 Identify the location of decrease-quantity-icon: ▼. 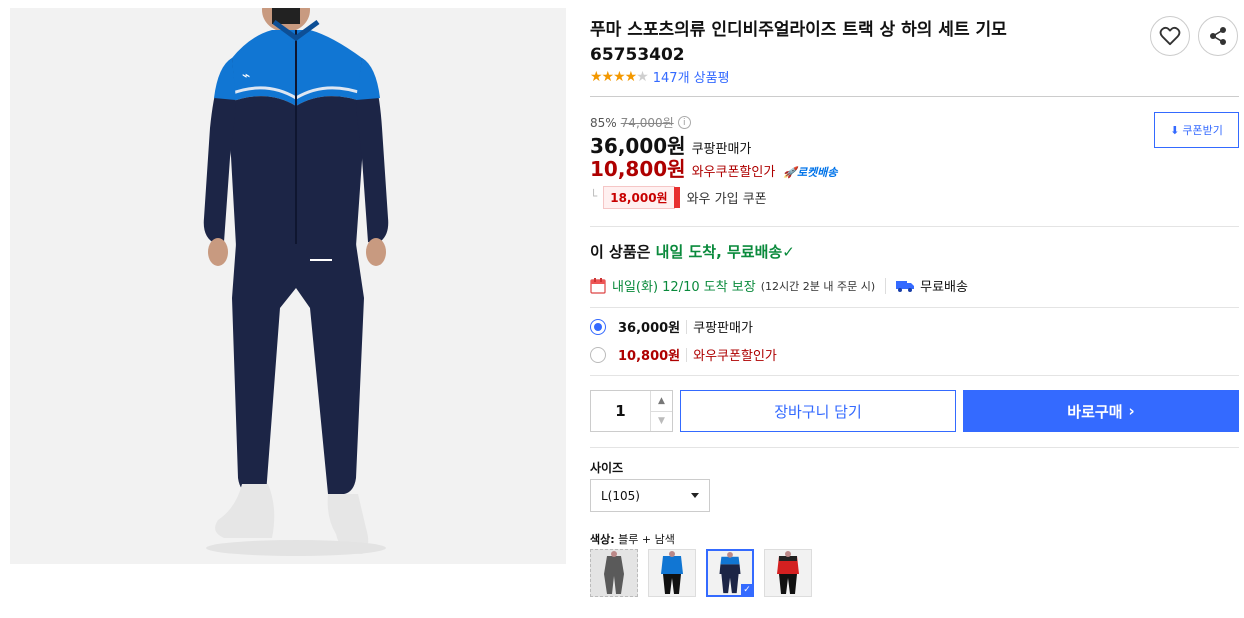
(661, 421).